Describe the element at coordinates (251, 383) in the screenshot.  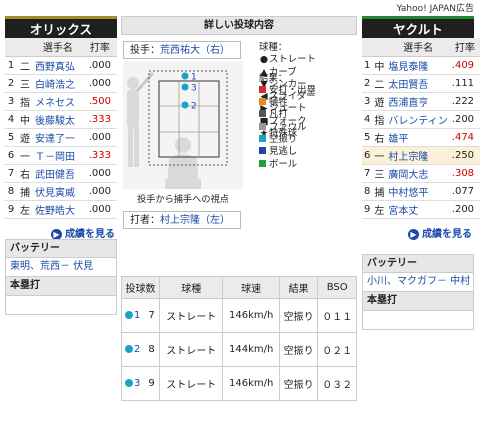
I see `pitch-speed: 146km/h` at that location.